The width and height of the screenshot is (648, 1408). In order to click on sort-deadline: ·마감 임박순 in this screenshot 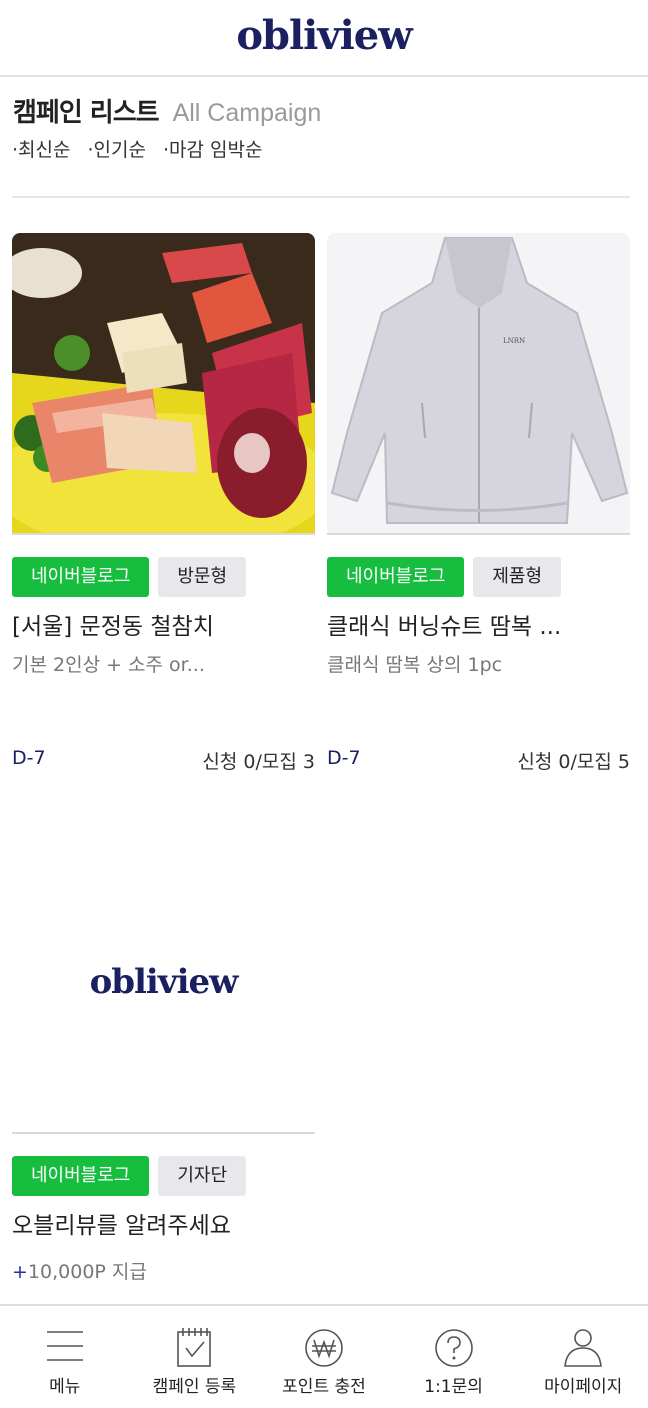, I will do `click(212, 148)`.